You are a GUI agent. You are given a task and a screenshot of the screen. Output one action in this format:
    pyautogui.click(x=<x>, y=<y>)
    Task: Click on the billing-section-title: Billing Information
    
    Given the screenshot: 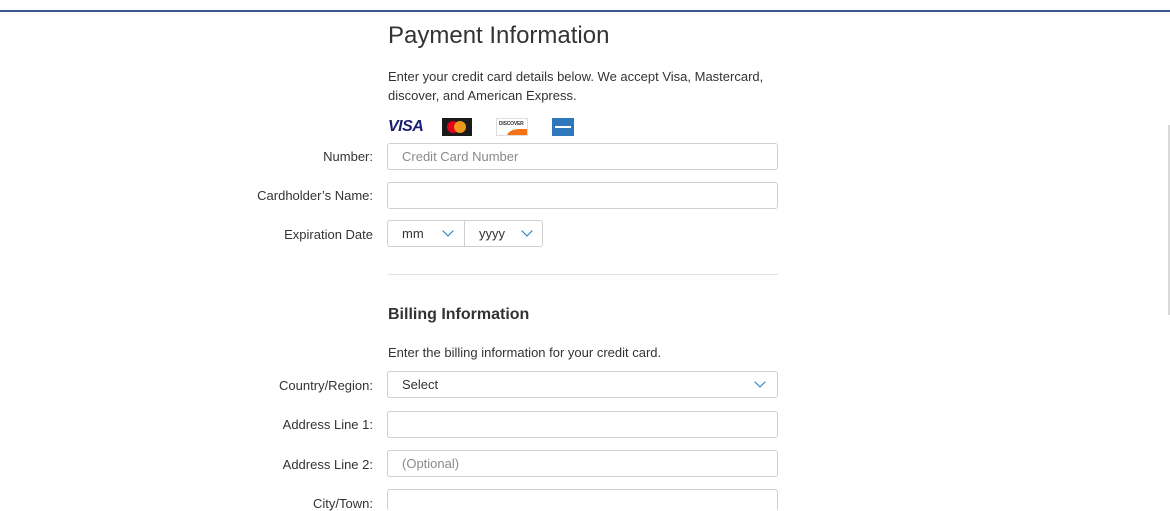 What is the action you would take?
    pyautogui.click(x=459, y=314)
    